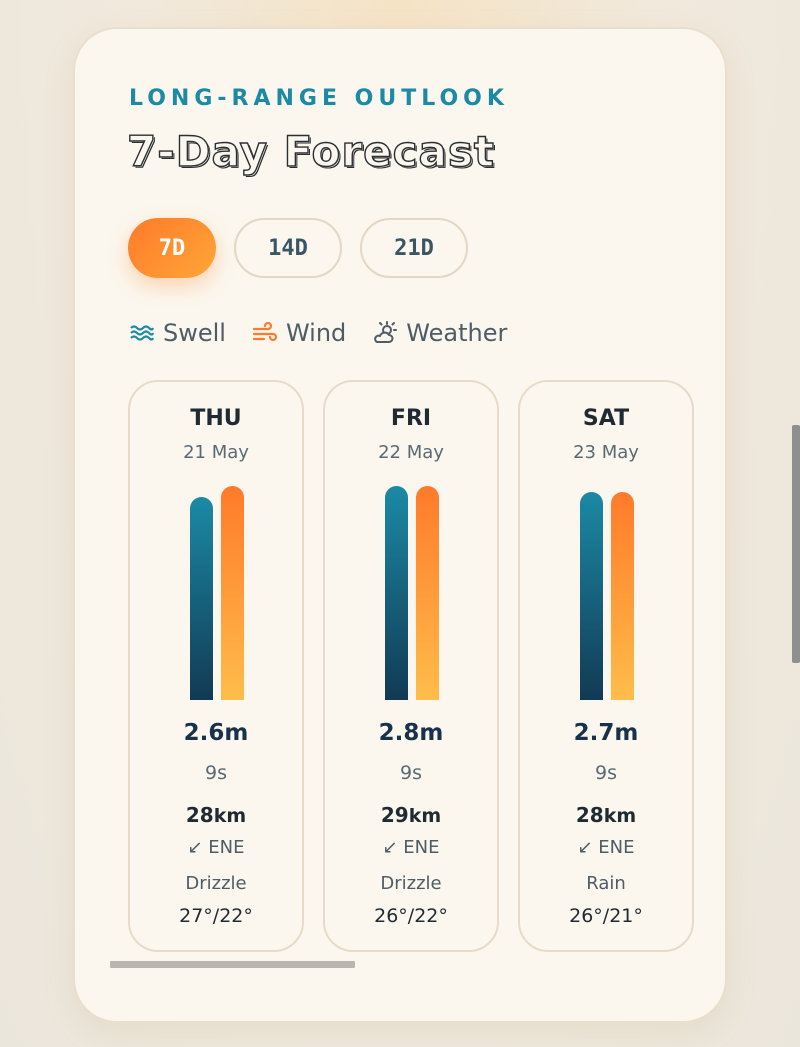 The width and height of the screenshot is (800, 1047). I want to click on day-name: FRI, so click(411, 418).